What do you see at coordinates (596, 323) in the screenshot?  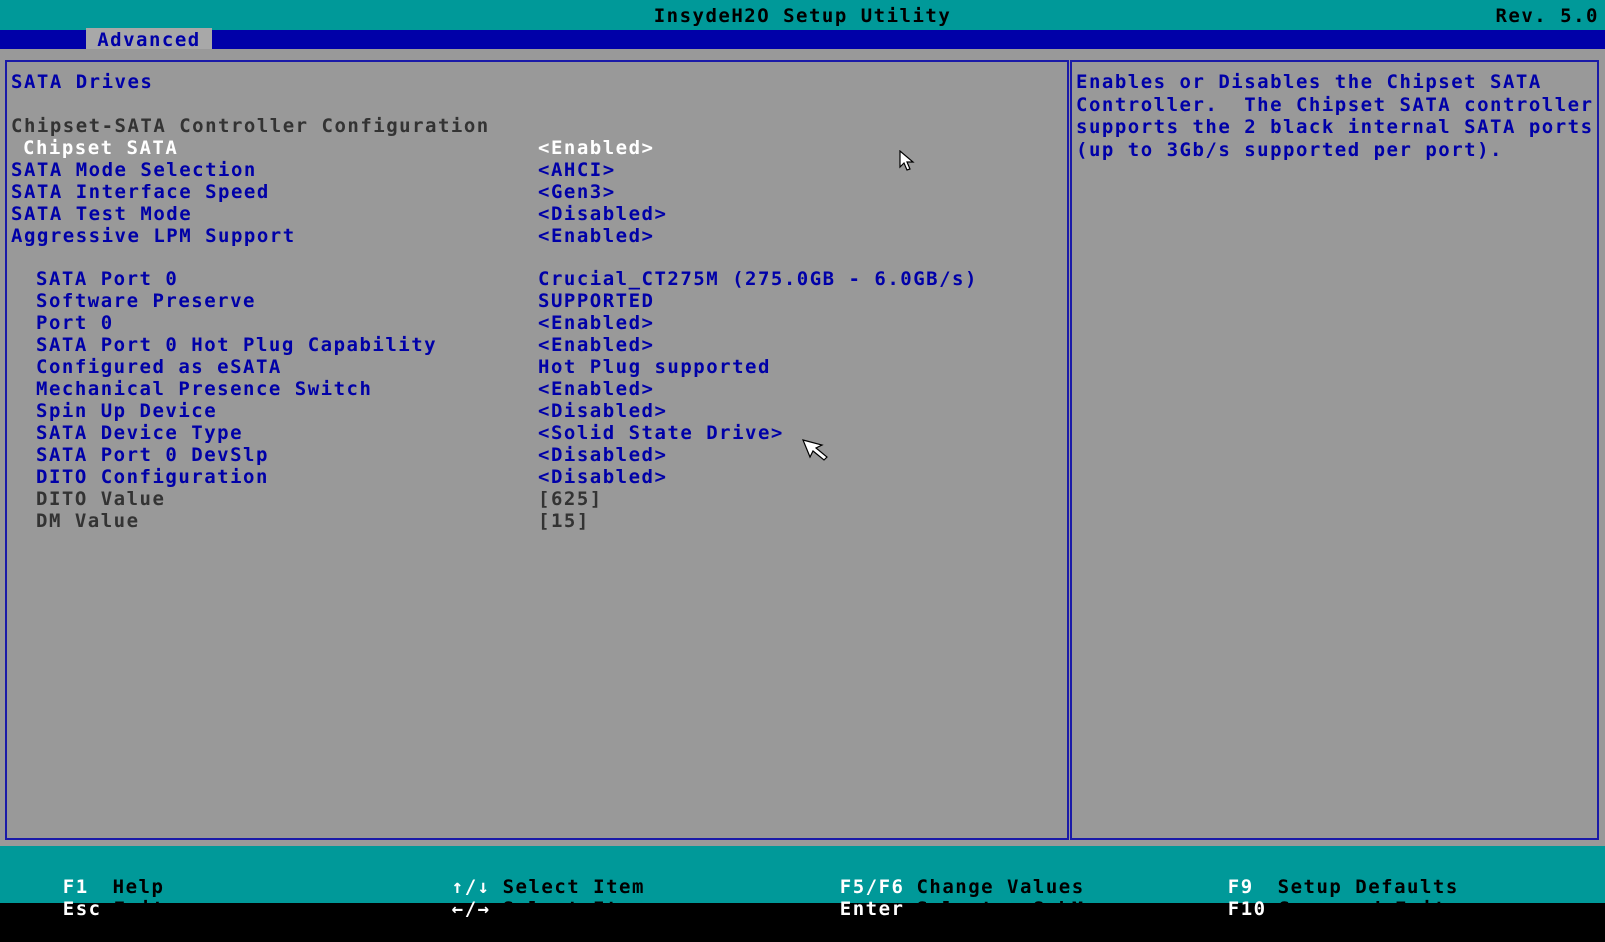 I see `port-port0-value: <Enabled>` at bounding box center [596, 323].